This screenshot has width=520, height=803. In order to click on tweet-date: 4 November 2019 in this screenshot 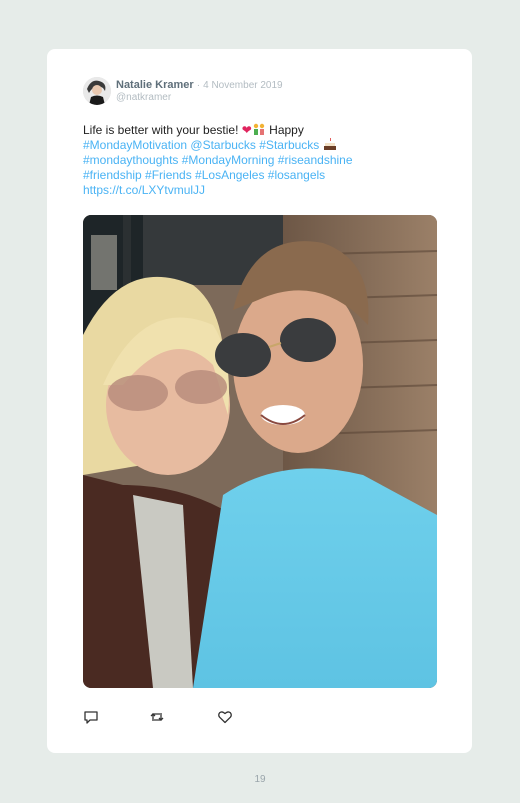, I will do `click(243, 85)`.